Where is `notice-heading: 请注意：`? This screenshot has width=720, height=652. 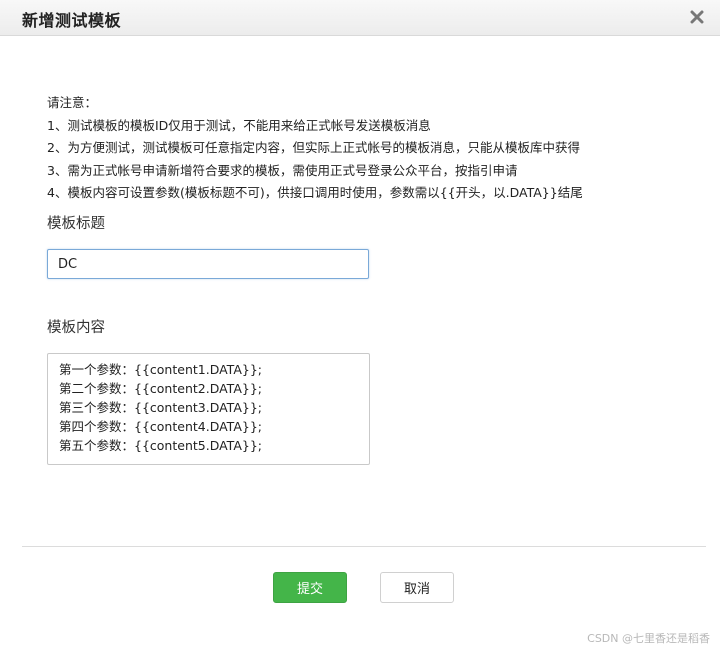 notice-heading: 请注意： is located at coordinates (72, 102).